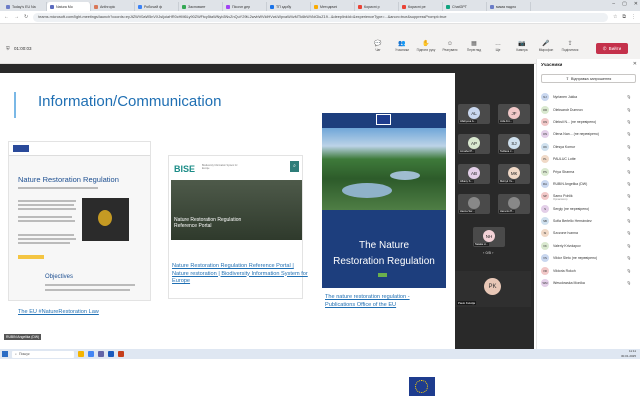 Image resolution: width=640 pixels, height=396 pixels. What do you see at coordinates (26, 17) in the screenshot?
I see `reload-icon: ↻` at bounding box center [26, 17].